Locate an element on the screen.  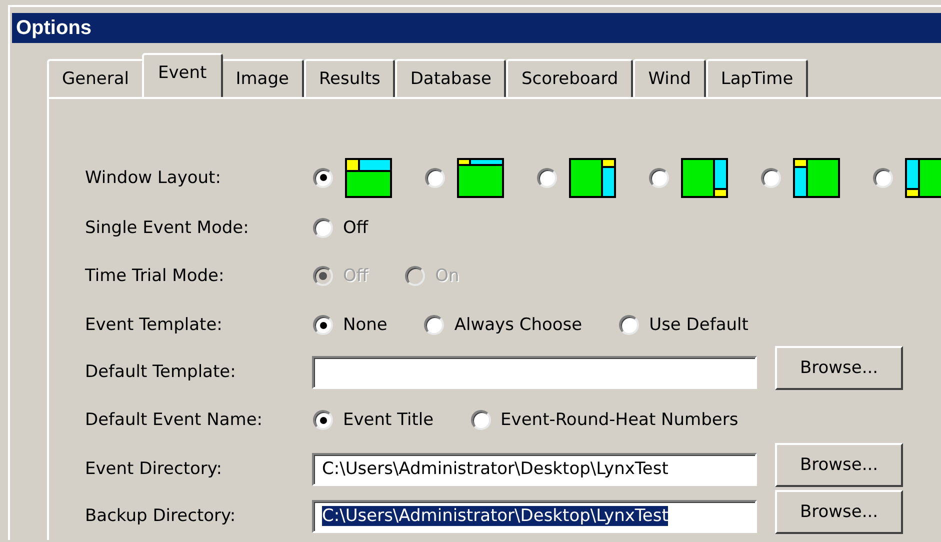
field-label: Event Directory: is located at coordinates (154, 469).